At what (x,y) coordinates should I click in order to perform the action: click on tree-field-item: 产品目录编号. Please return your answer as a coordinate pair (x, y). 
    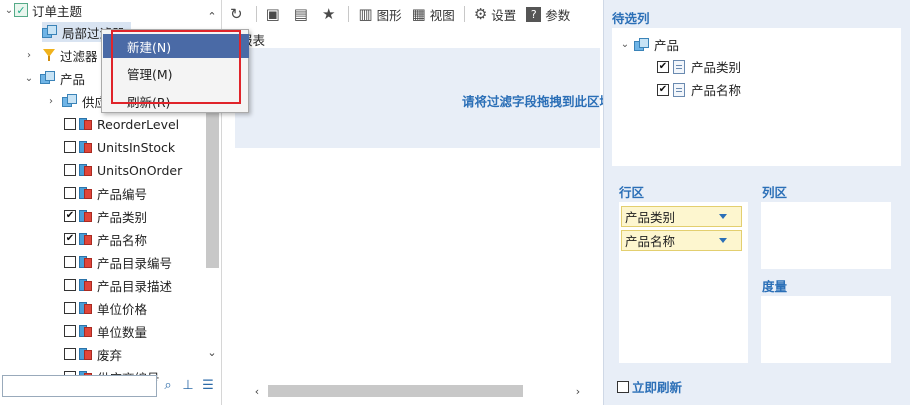
    Looking at the image, I should click on (118, 262).